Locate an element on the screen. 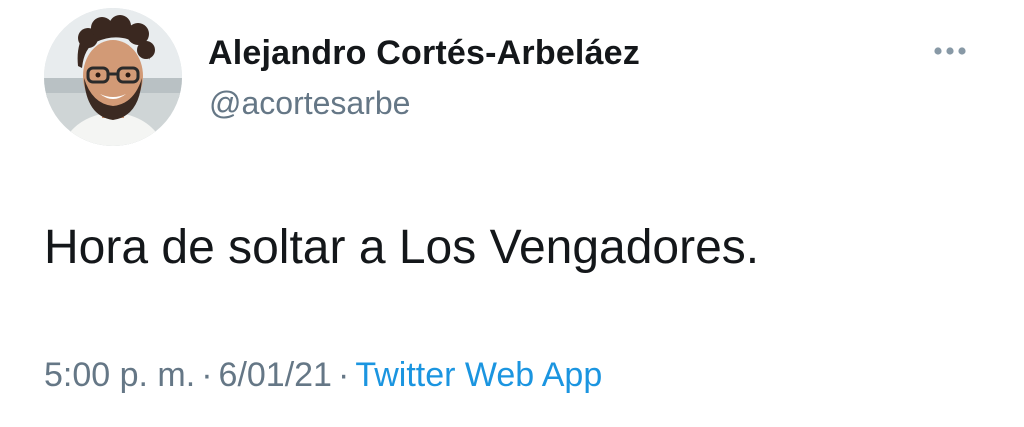 This screenshot has height=427, width=1024. tweet-metadata: 5:00 p. m. · 6/01/21 · Twitter Web App is located at coordinates (323, 375).